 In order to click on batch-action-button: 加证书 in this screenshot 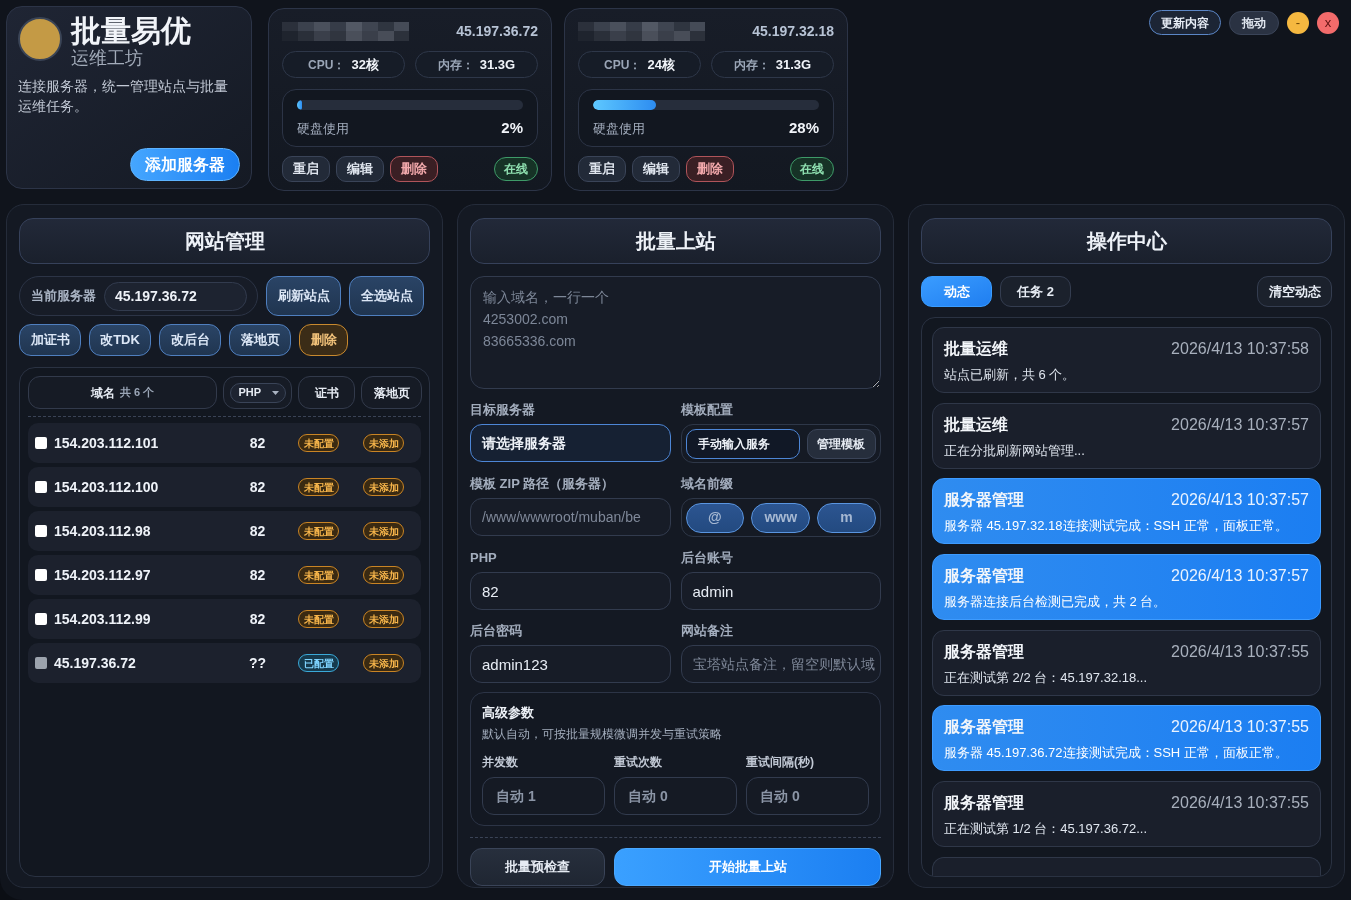, I will do `click(50, 340)`.